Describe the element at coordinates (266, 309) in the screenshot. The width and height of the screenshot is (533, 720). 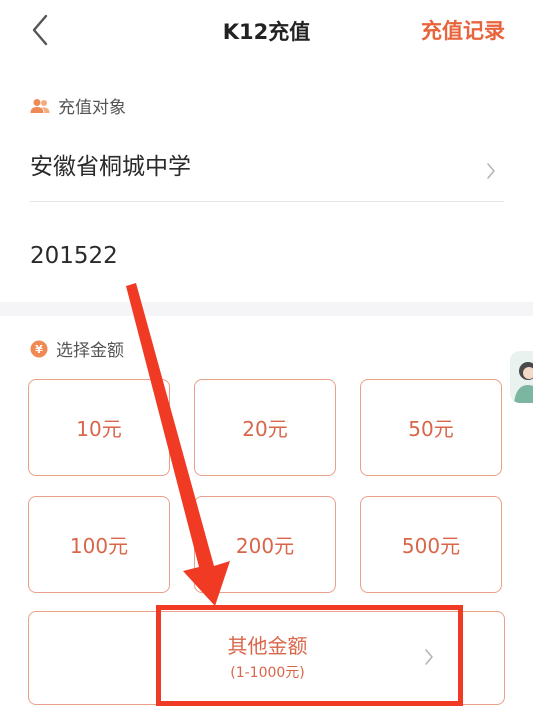
I see `section-divider` at that location.